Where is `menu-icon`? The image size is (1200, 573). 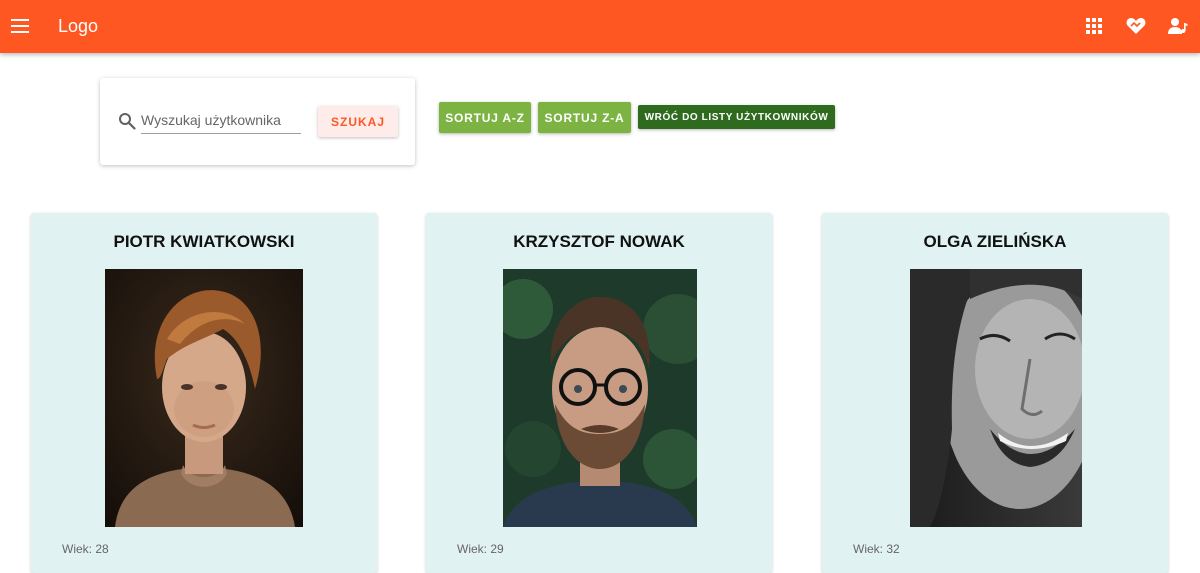
menu-icon is located at coordinates (20, 26).